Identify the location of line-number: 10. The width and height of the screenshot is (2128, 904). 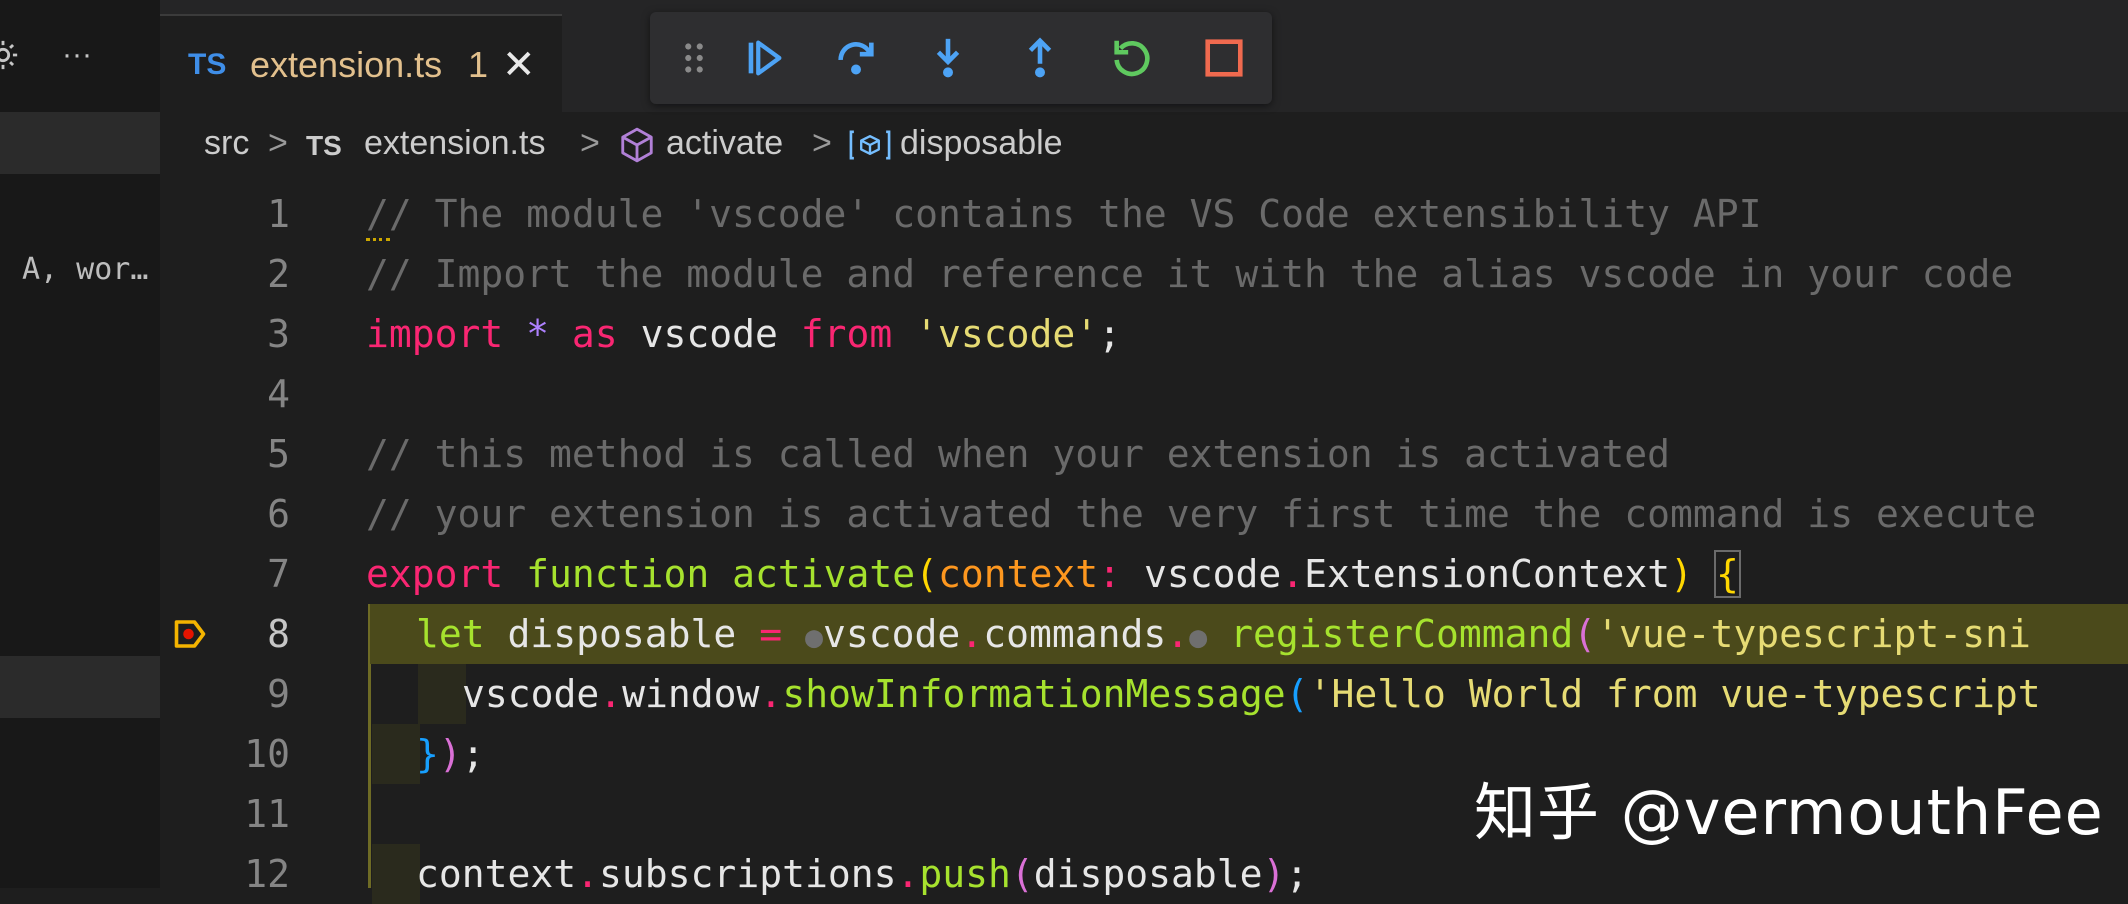
(267, 754).